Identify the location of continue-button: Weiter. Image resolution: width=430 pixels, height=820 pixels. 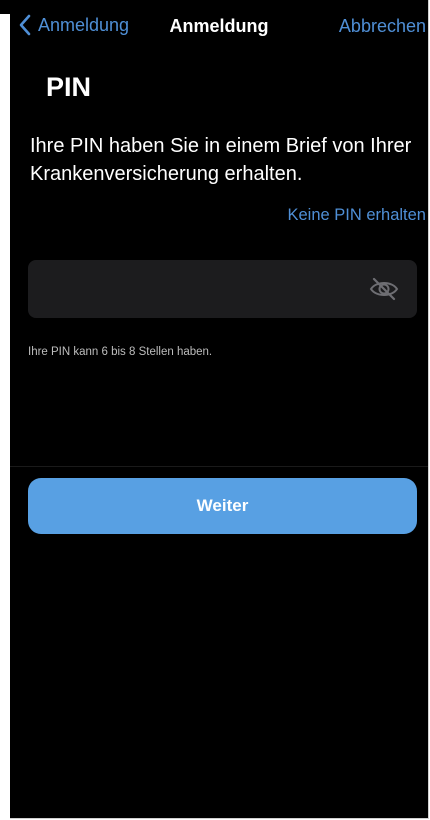
(222, 506).